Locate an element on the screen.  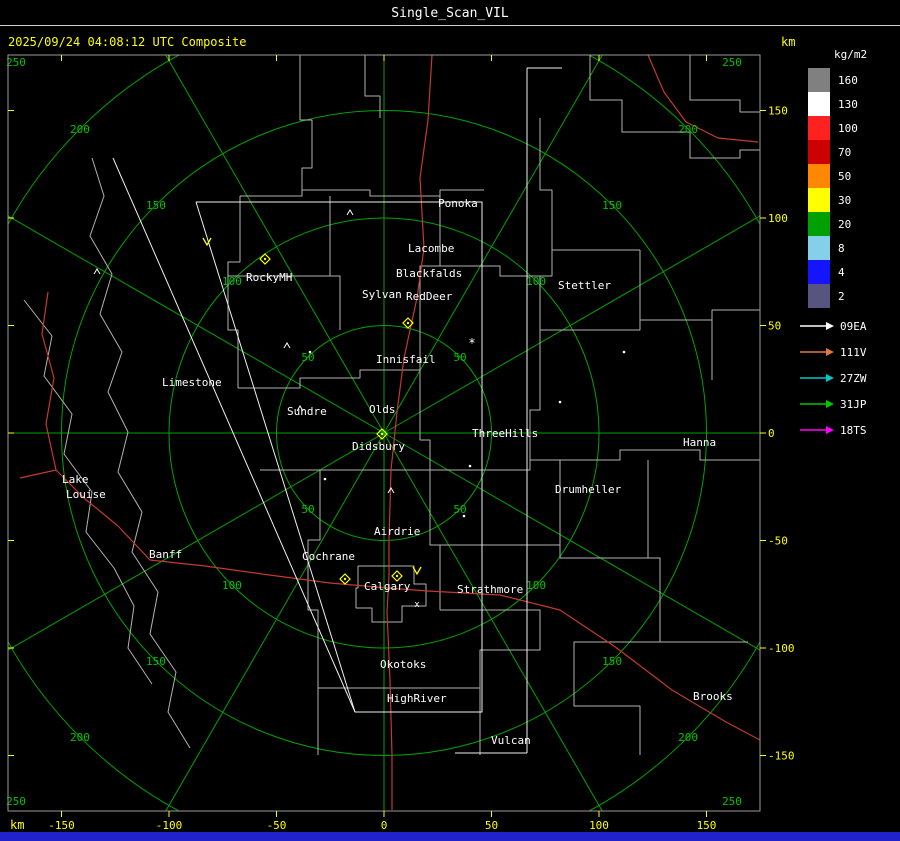
city-label-ponoka: Ponoka is located at coordinates (458, 203).